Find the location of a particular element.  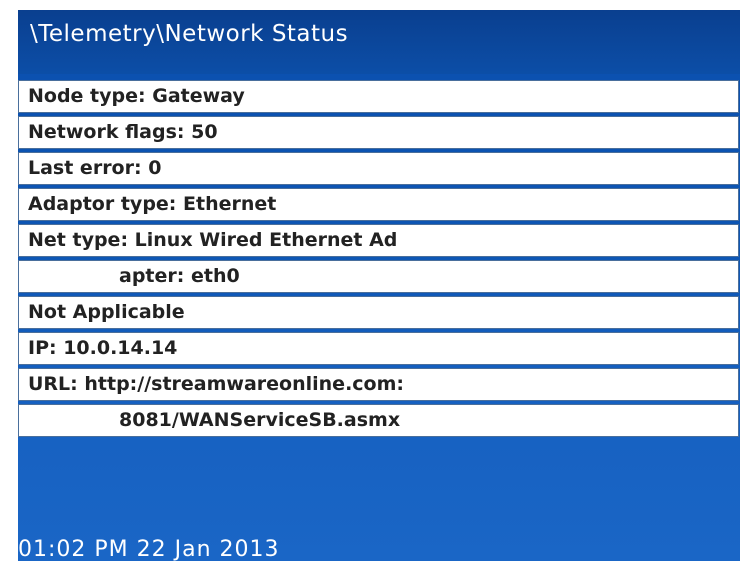

list-item-url: URL: http://streamwareonline.com: is located at coordinates (378, 384).